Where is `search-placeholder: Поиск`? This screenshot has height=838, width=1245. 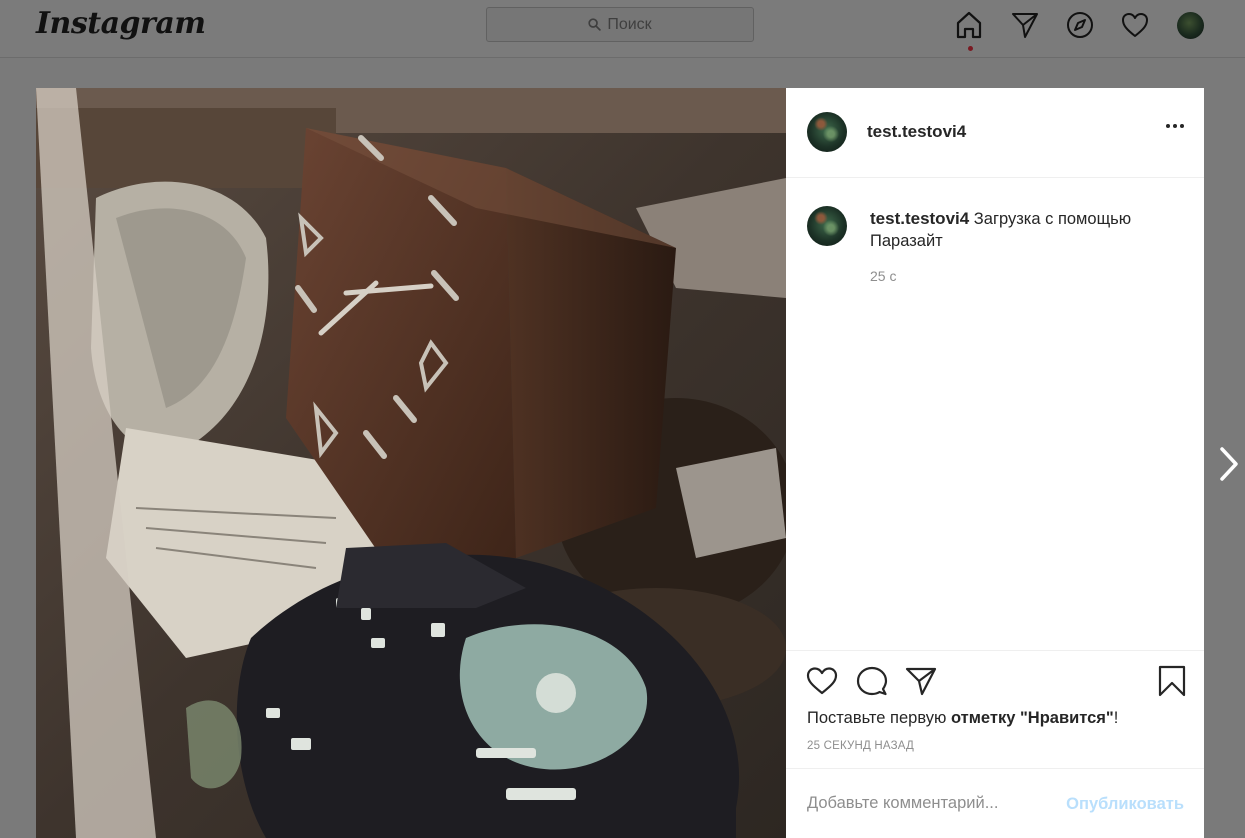
search-placeholder: Поиск is located at coordinates (629, 24).